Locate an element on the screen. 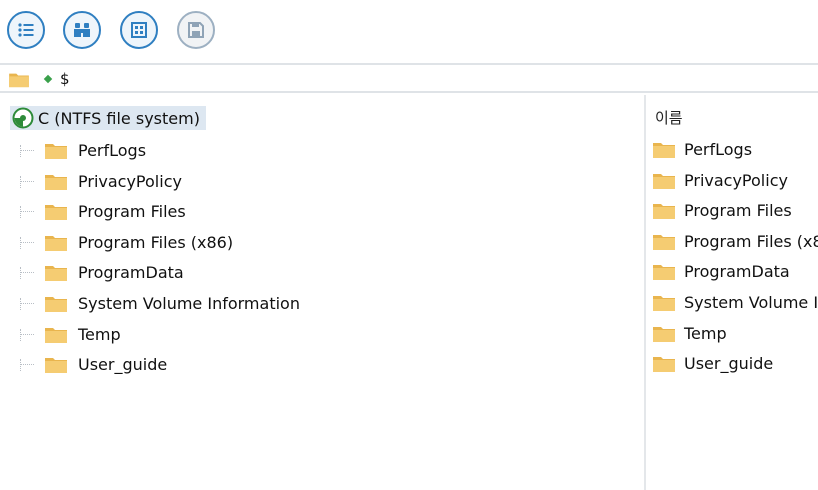 The width and height of the screenshot is (818, 490). tree-item: PerfLogs is located at coordinates (83, 150).